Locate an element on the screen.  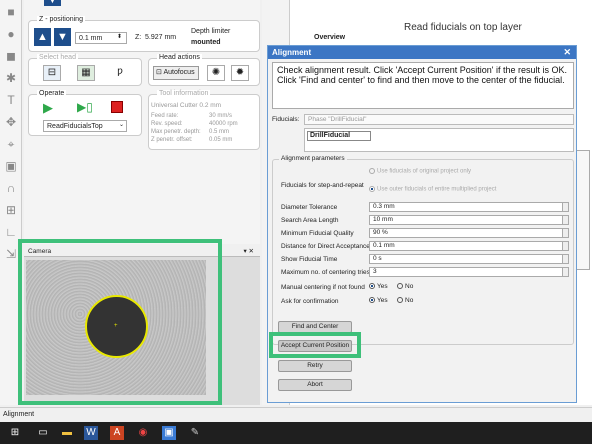
drill-tool-icon: ⌖ is located at coordinates (11, 144).